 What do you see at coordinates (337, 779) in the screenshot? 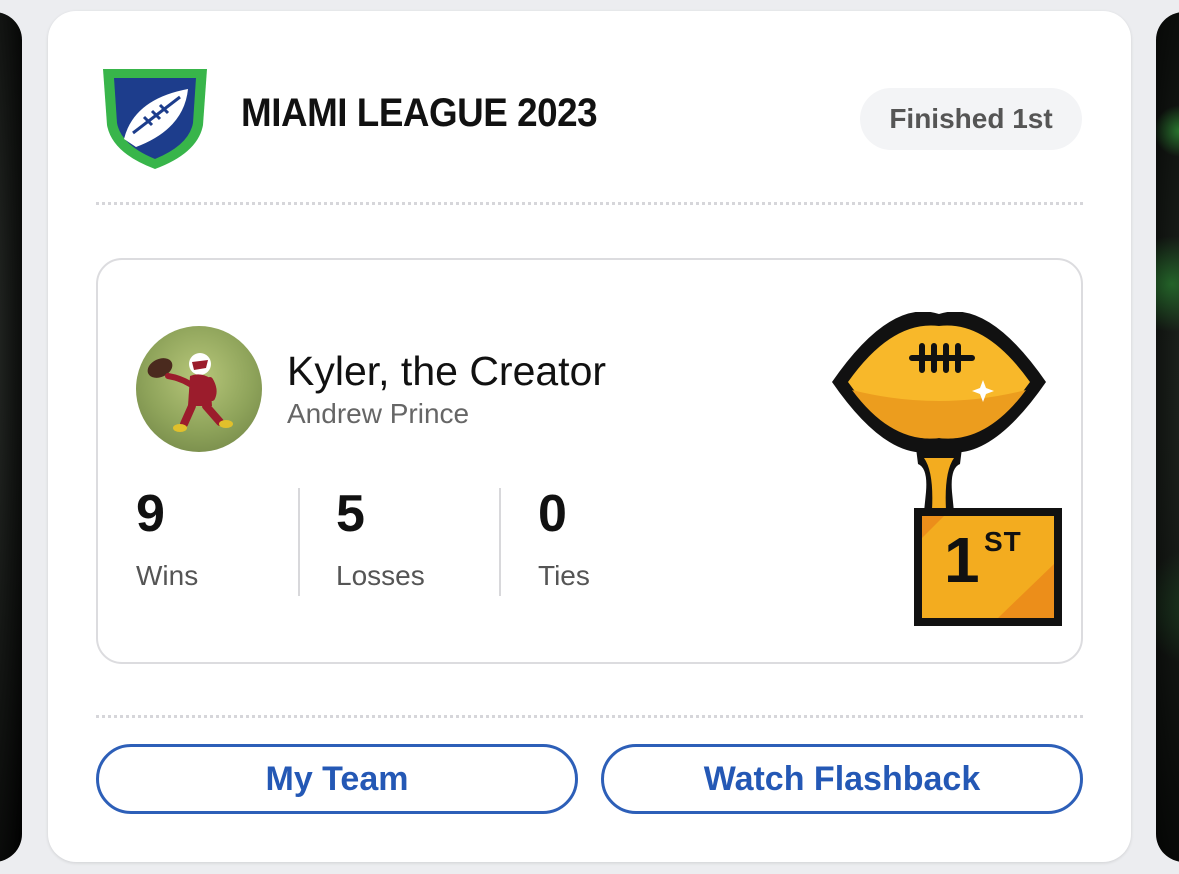
I see `my-team-button: My Team` at bounding box center [337, 779].